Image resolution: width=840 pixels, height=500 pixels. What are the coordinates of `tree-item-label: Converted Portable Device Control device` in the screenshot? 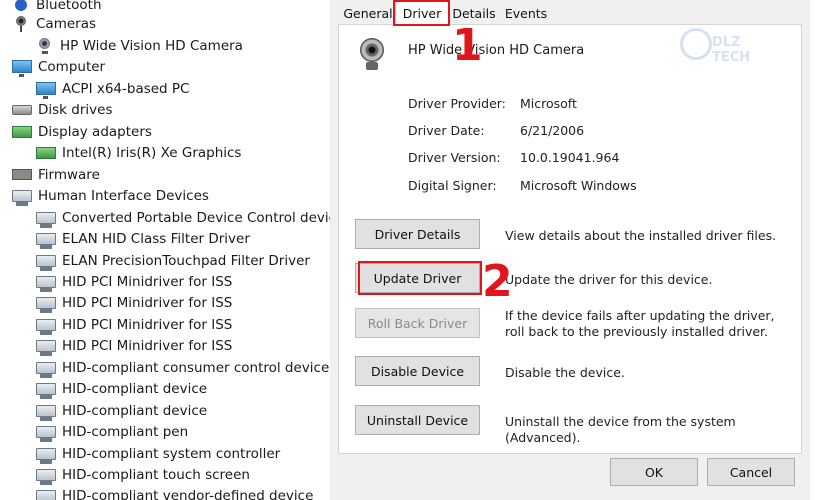 It's located at (196, 217).